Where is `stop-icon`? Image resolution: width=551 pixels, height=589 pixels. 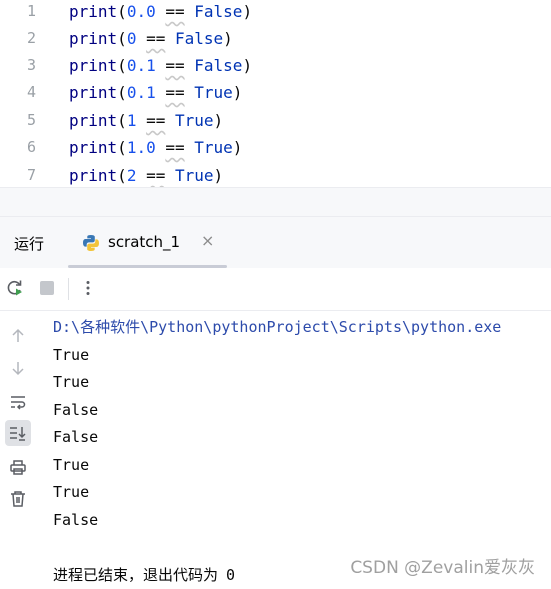
stop-icon is located at coordinates (47, 288).